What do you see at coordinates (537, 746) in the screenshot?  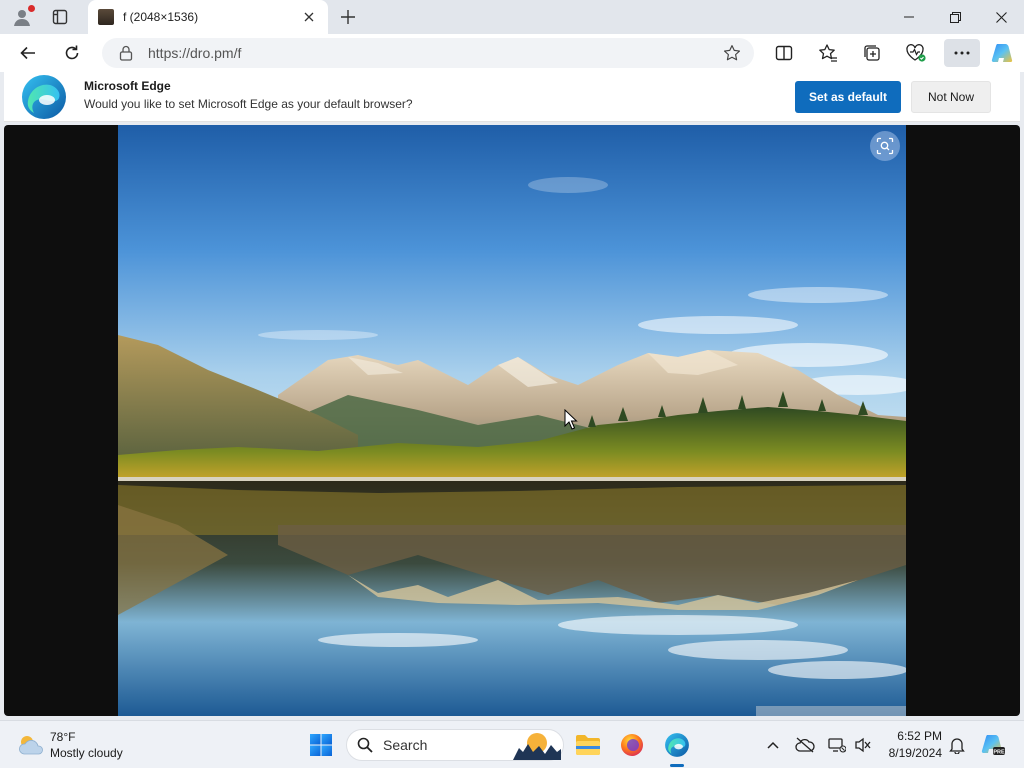 I see `search-highlight-icon` at bounding box center [537, 746].